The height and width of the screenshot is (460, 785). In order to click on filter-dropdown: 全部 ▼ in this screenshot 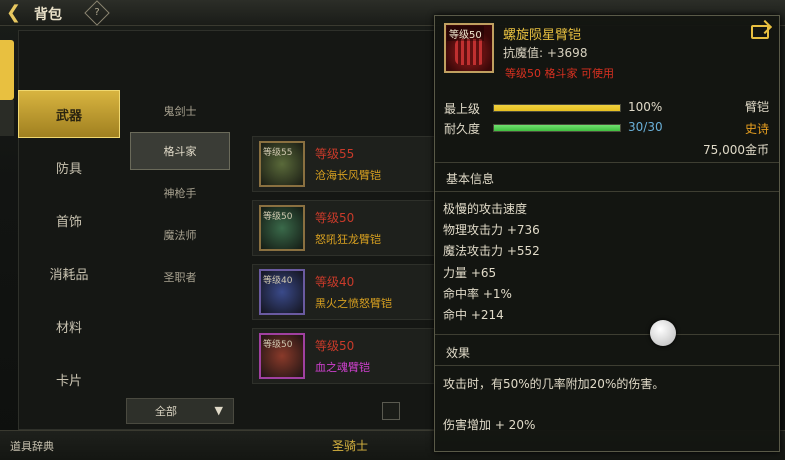, I will do `click(180, 411)`.